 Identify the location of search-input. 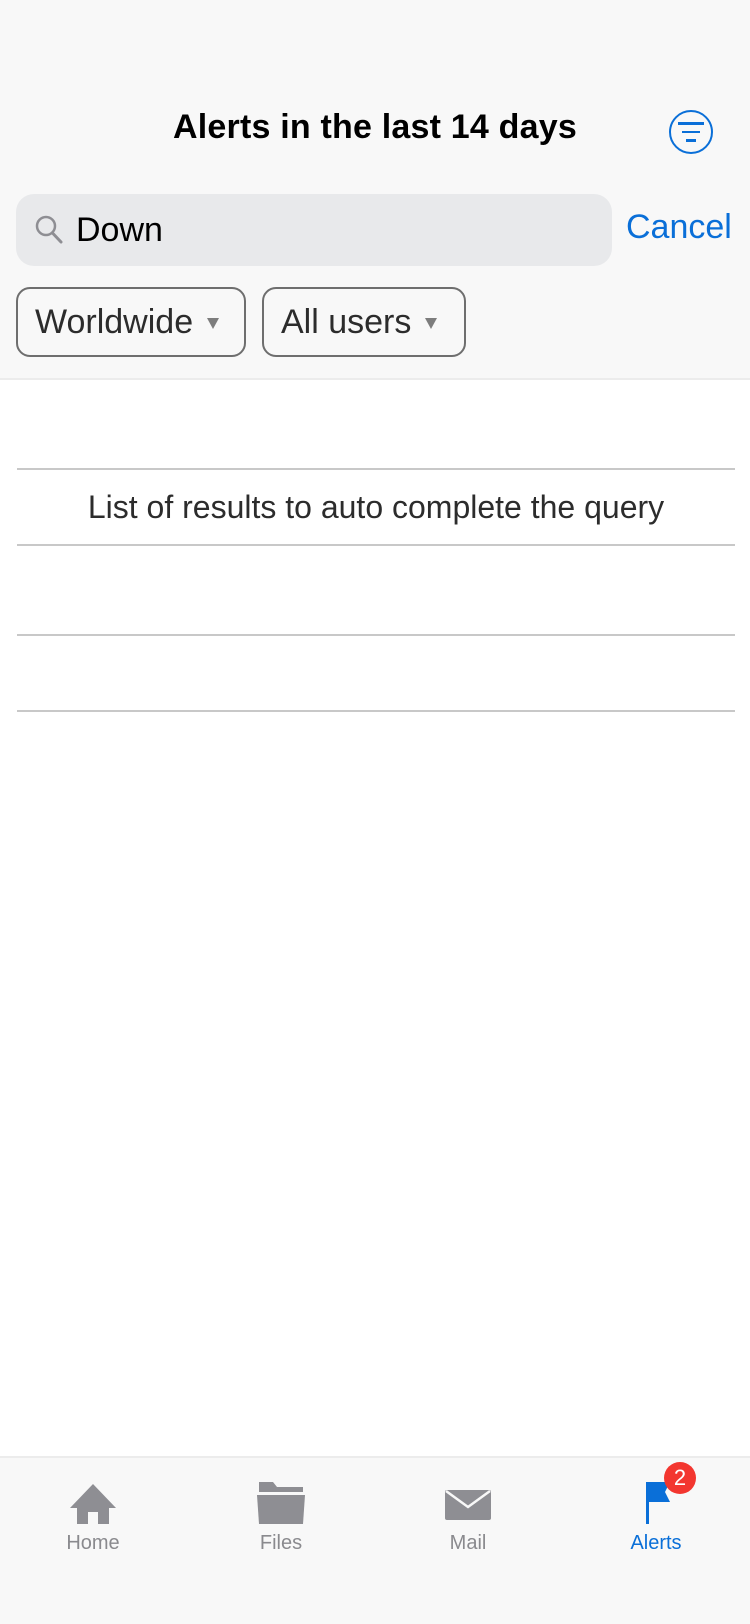
(336, 230).